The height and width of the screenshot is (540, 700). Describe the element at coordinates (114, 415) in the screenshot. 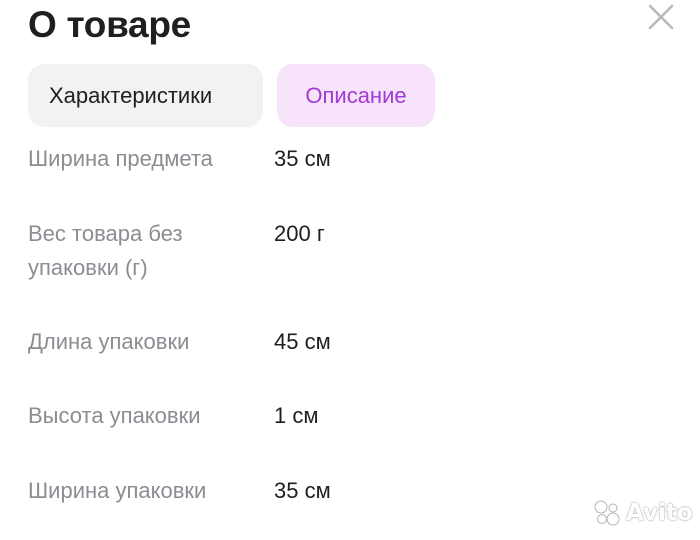

I see `spec-label: Высота упаковки` at that location.